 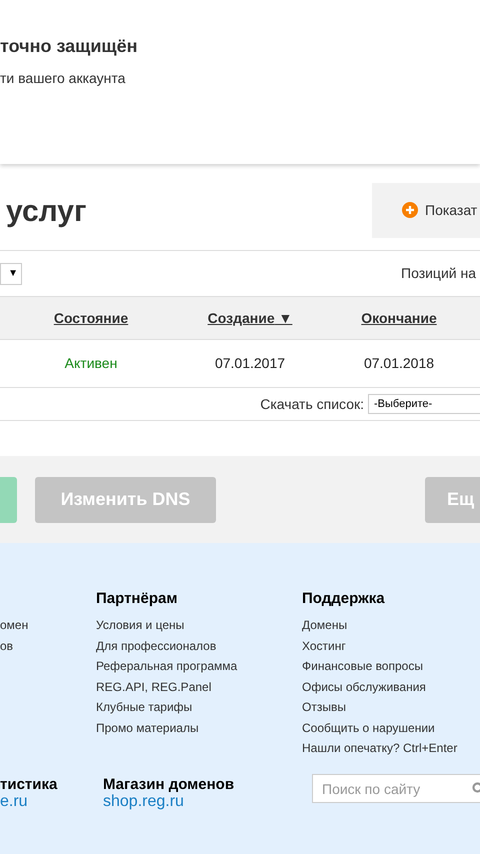 I want to click on footer-link: Хостинг, so click(x=324, y=646).